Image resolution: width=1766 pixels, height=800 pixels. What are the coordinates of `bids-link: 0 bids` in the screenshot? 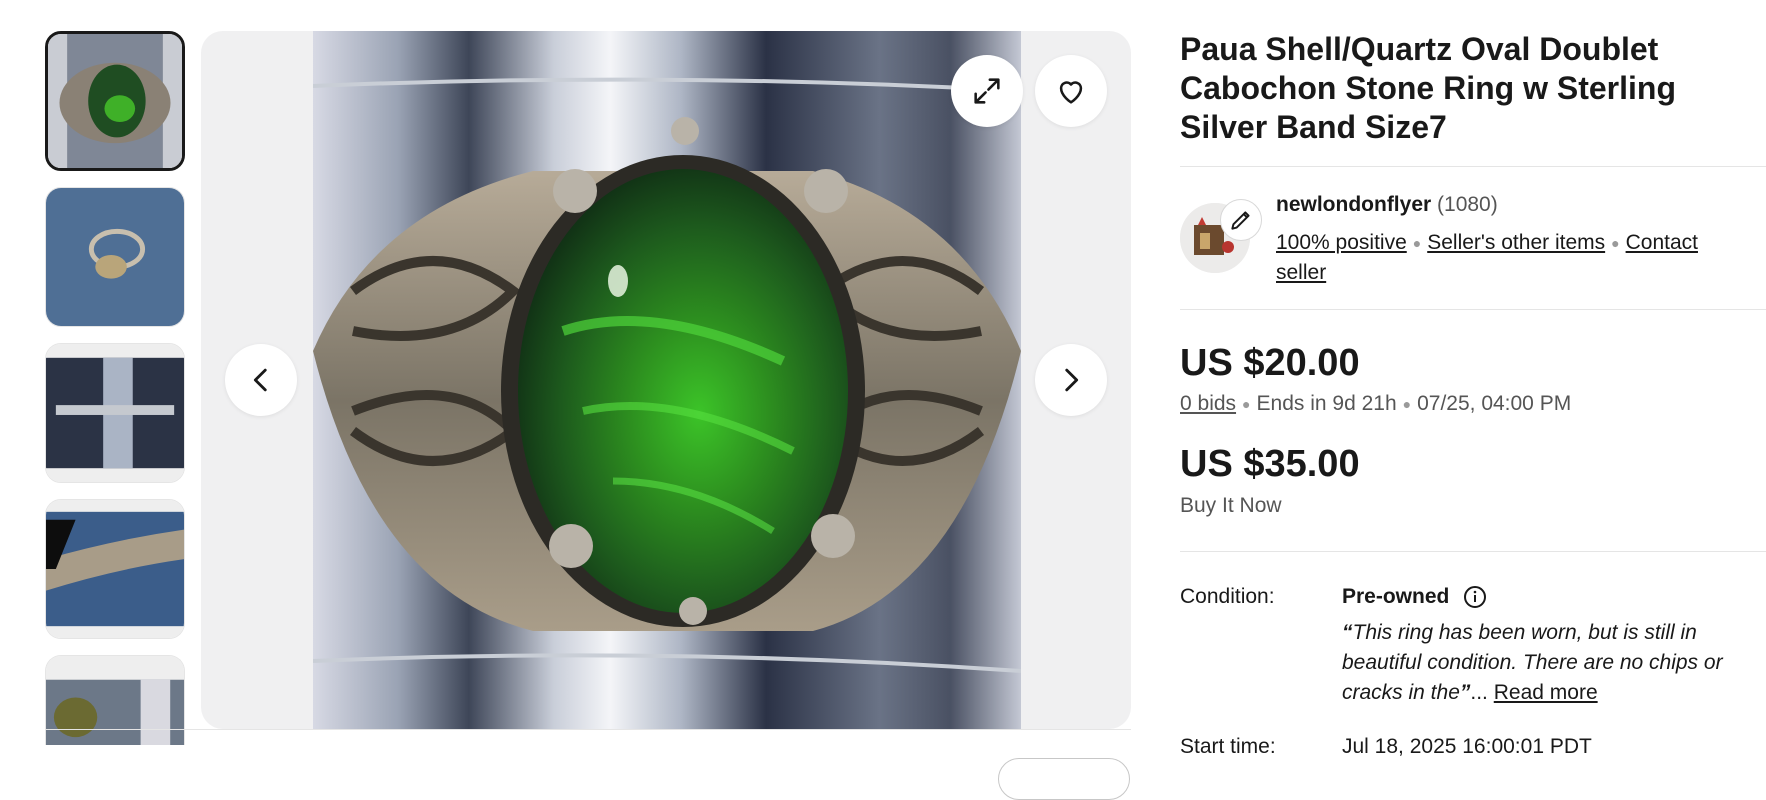 It's located at (1208, 403).